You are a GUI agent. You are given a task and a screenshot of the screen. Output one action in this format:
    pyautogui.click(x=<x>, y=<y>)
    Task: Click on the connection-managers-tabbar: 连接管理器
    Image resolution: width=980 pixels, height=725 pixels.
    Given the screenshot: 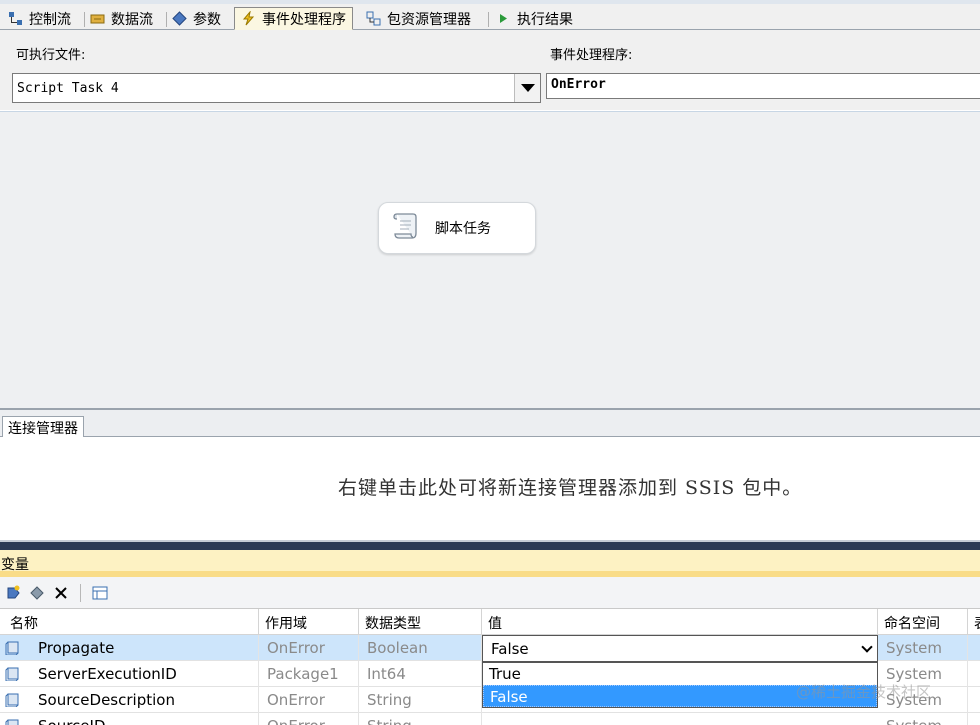 What is the action you would take?
    pyautogui.click(x=490, y=423)
    